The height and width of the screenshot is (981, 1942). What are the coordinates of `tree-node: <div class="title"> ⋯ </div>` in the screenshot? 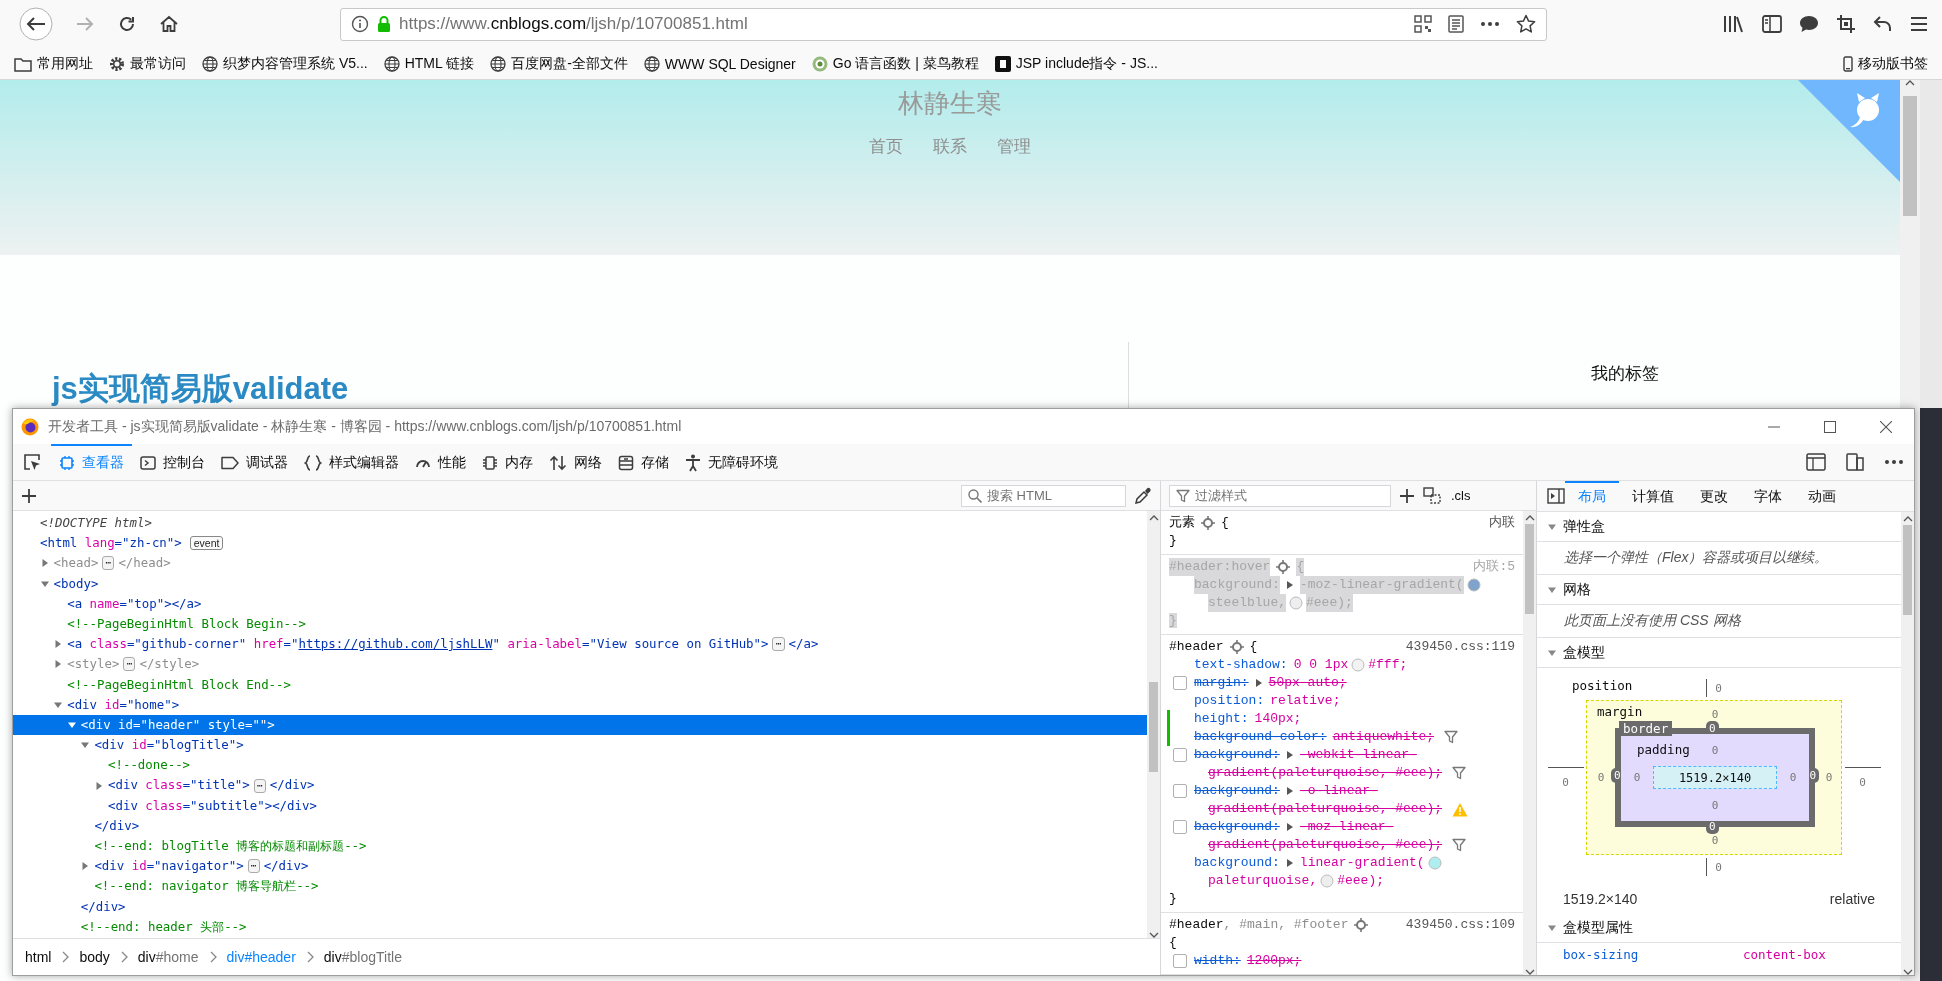 It's located at (580, 785).